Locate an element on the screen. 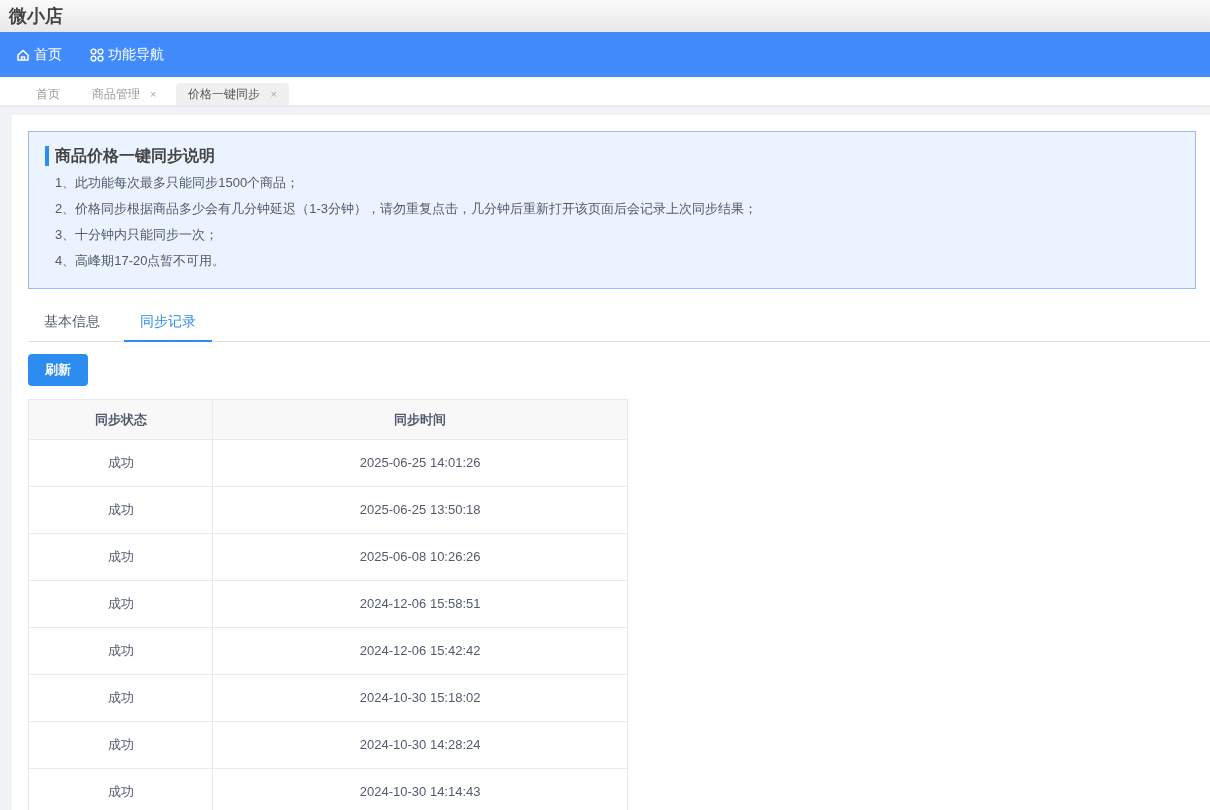 The width and height of the screenshot is (1210, 810). page-tab: 价格一键同步 × is located at coordinates (232, 94).